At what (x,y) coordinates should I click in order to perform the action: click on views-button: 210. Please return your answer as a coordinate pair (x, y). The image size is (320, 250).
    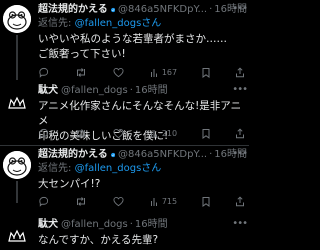
    Looking at the image, I should click on (163, 133).